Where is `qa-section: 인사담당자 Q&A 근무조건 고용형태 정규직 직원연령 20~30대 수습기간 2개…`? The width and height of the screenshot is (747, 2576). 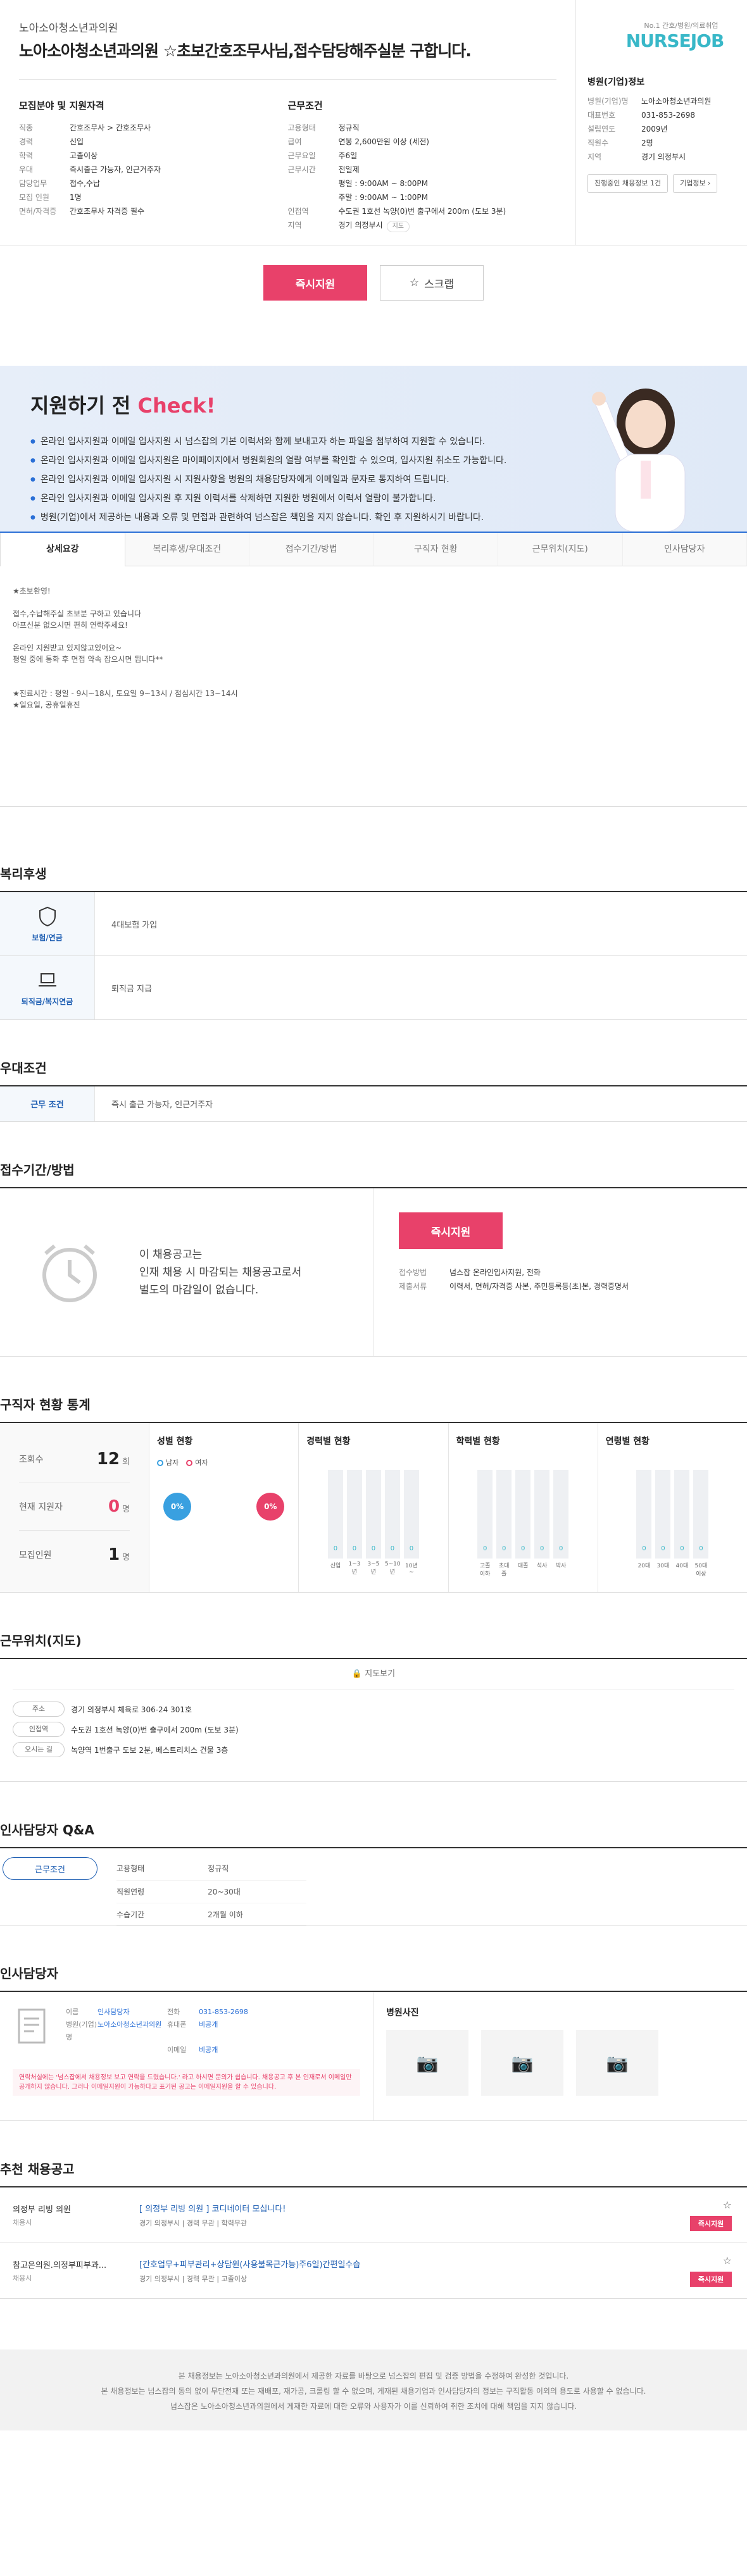
qa-section: 인사담당자 Q&A 근무조건 고용형태 정규직 직원연령 20~30대 수습기간 2개… is located at coordinates (373, 1873).